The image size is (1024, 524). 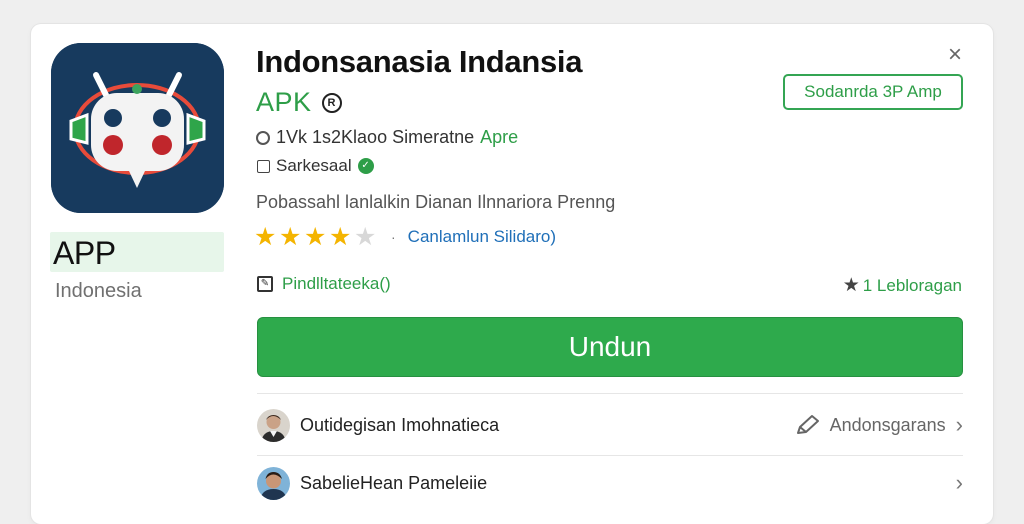 What do you see at coordinates (482, 237) in the screenshot?
I see `reviews-link: Canlamlun Silidaro)` at bounding box center [482, 237].